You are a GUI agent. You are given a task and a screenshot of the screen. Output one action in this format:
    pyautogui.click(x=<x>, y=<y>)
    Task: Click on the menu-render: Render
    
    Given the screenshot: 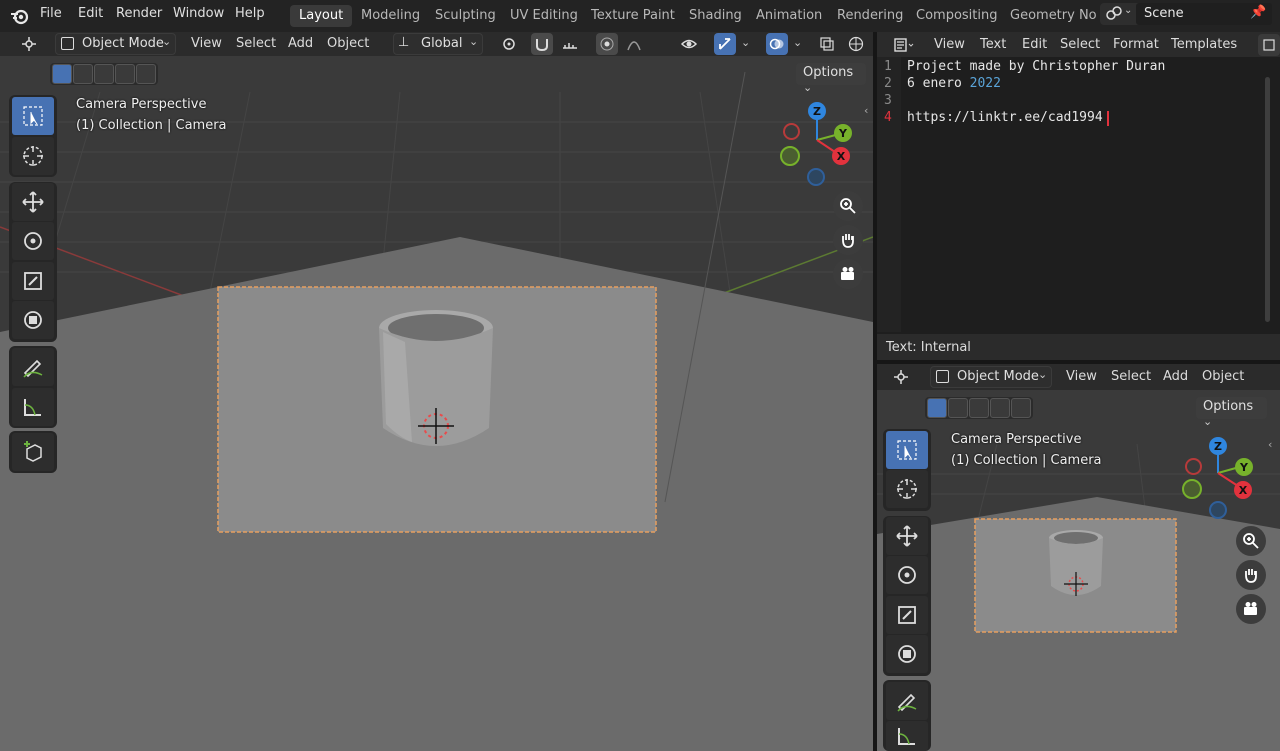 What is the action you would take?
    pyautogui.click(x=139, y=13)
    